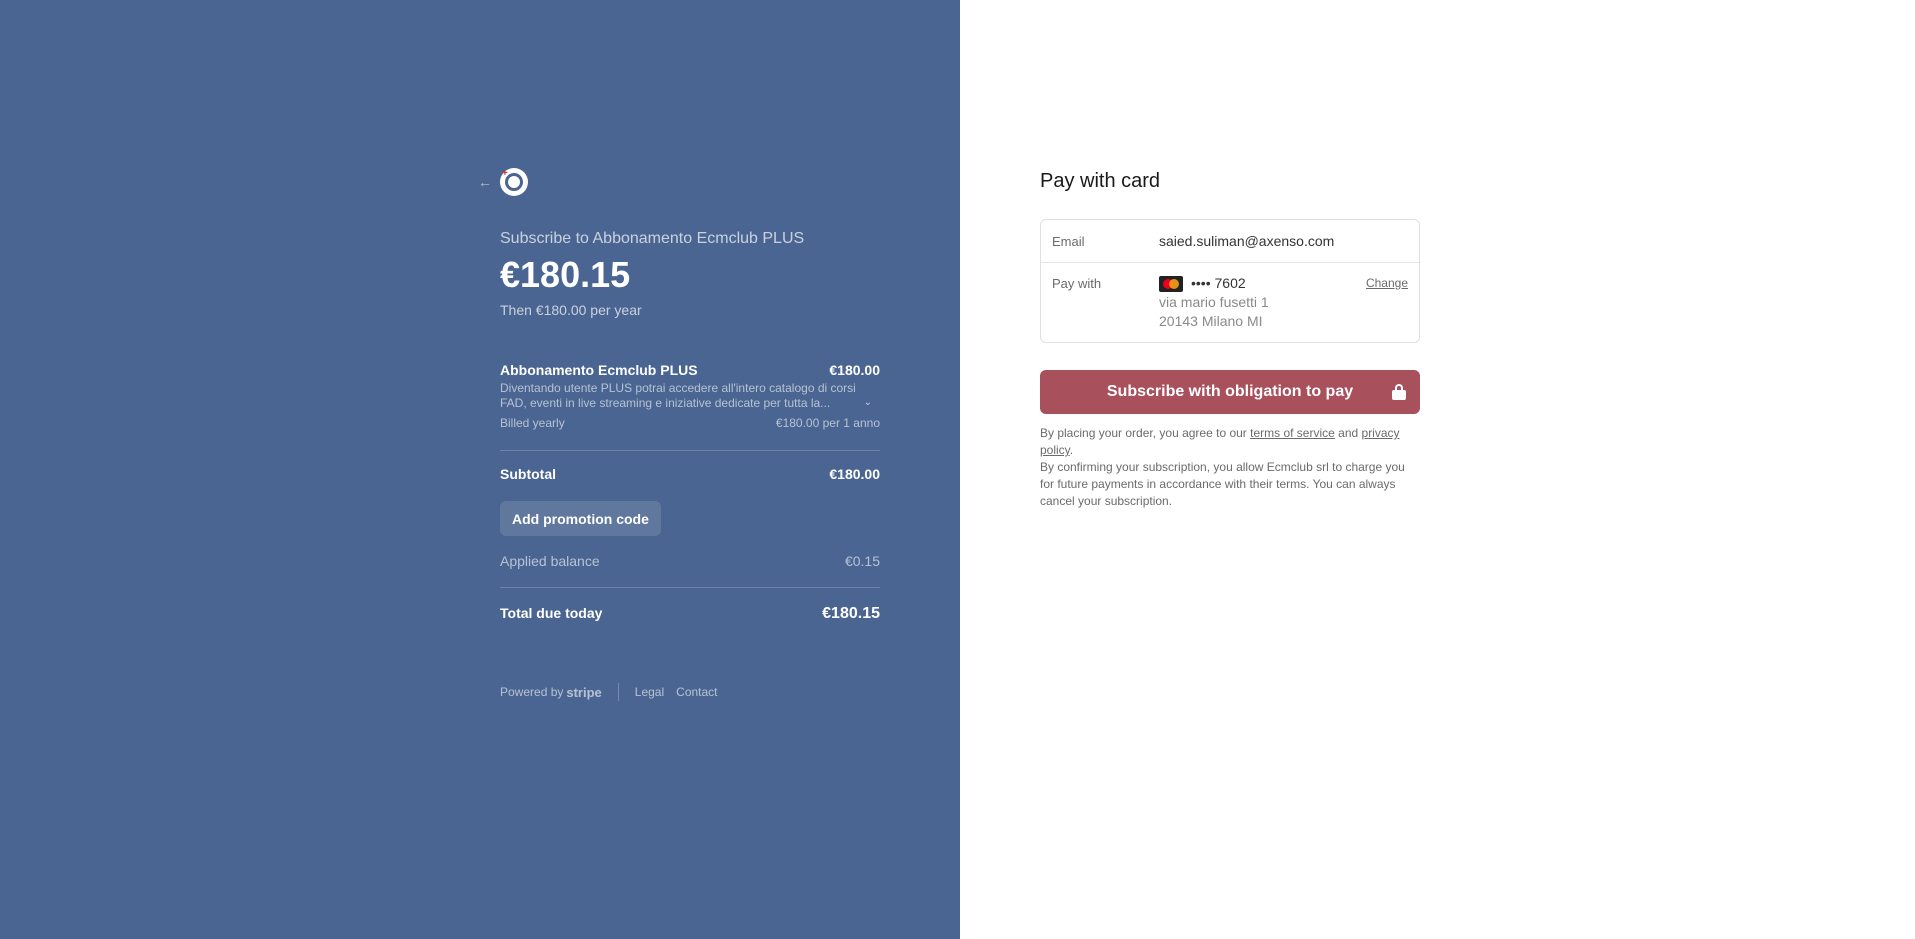 This screenshot has height=939, width=1915. Describe the element at coordinates (551, 613) in the screenshot. I see `total-label: Total due today` at that location.